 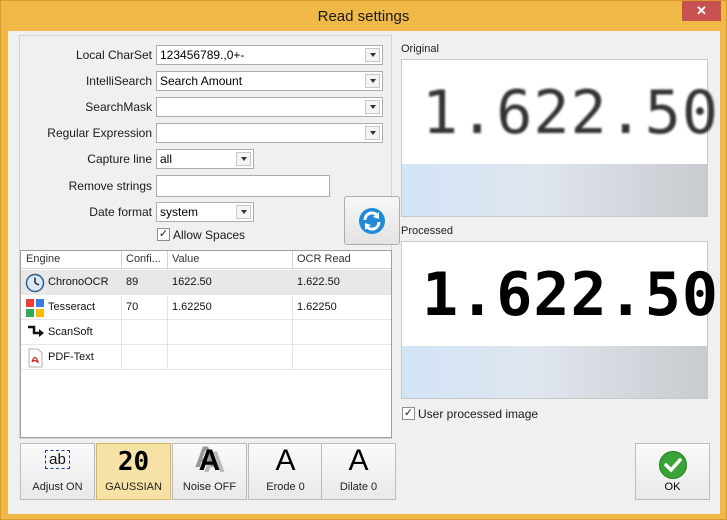 What do you see at coordinates (673, 465) in the screenshot?
I see `checkmark-icon` at bounding box center [673, 465].